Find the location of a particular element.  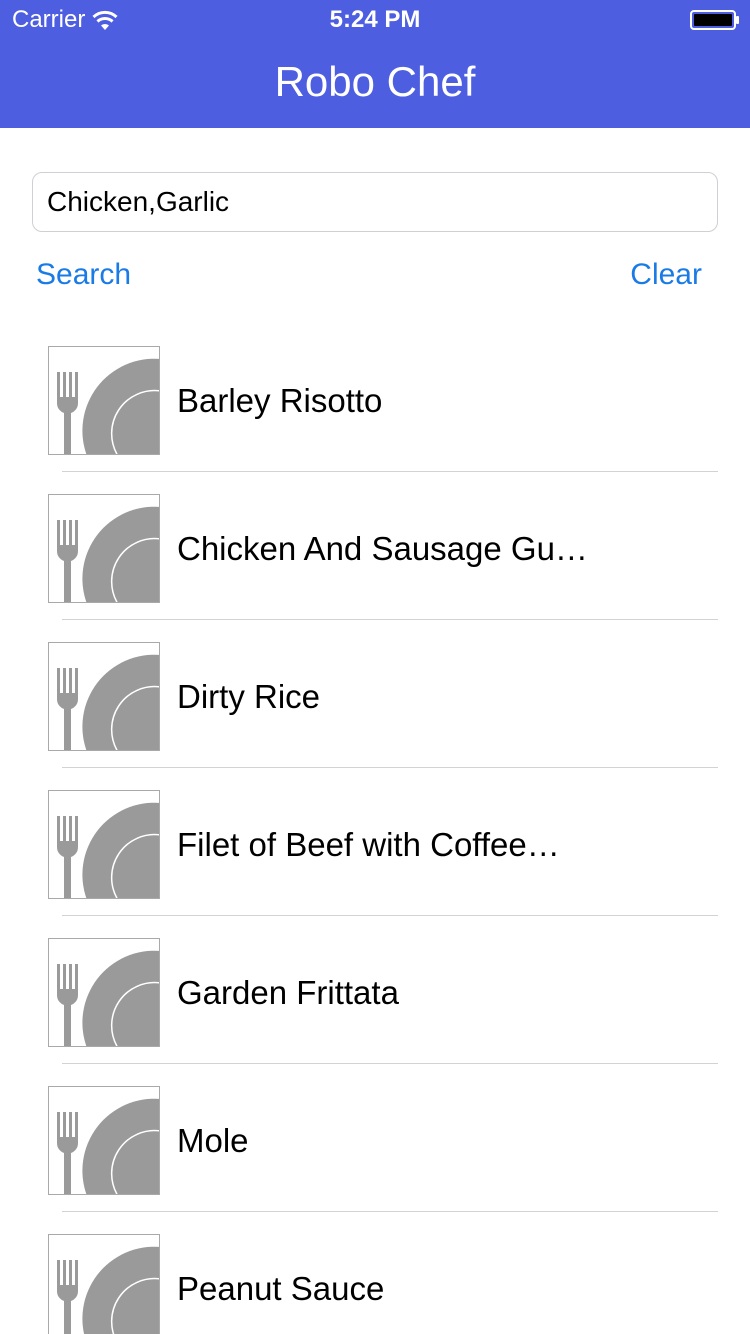

status-bar: Carrier 5:24 PM is located at coordinates (375, 20).